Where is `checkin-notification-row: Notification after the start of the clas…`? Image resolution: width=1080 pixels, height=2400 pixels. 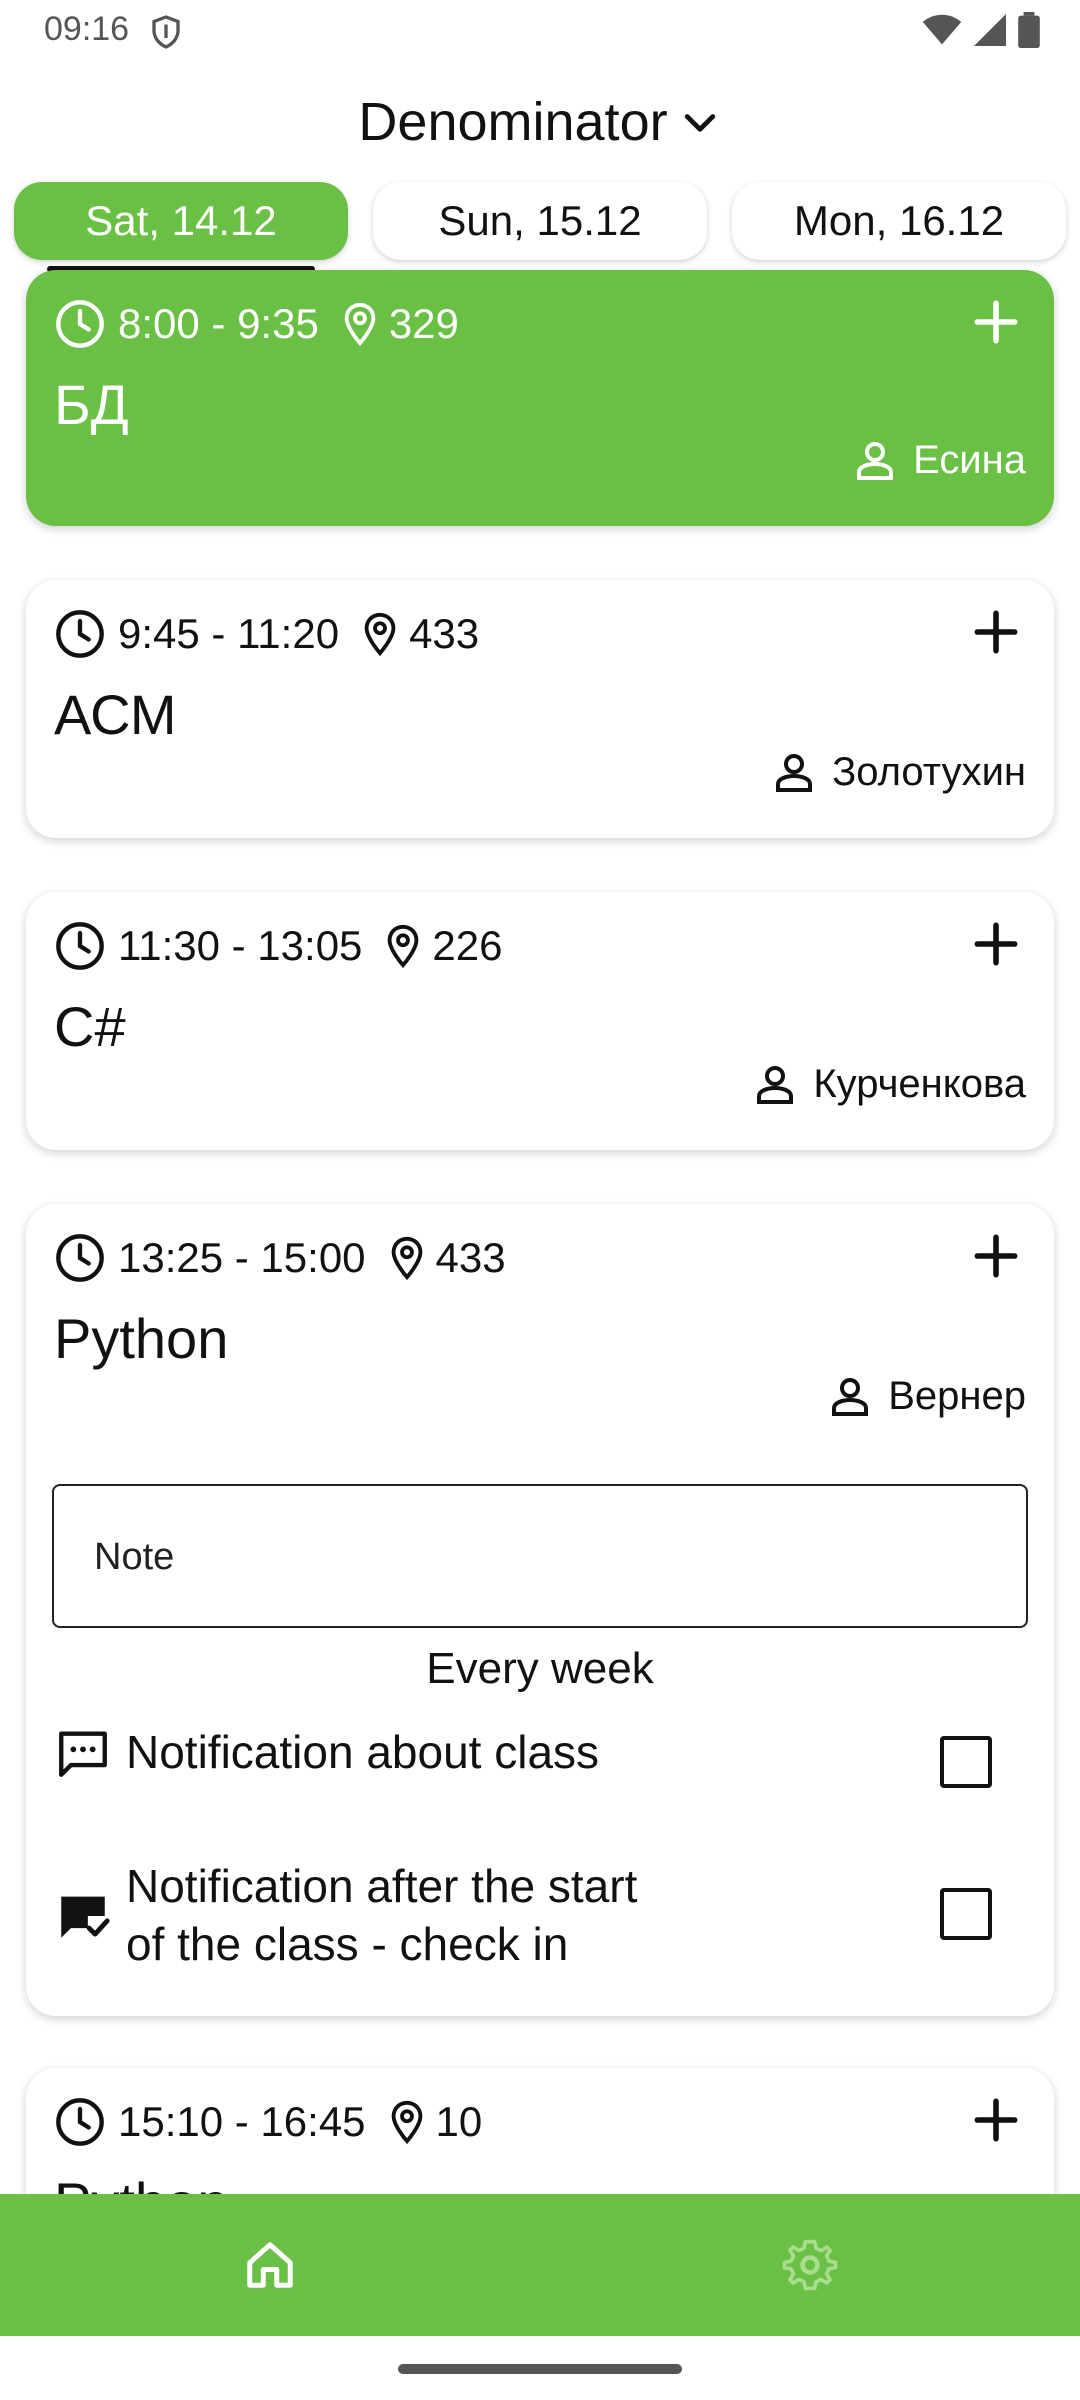
checkin-notification-row: Notification after the start of the clas… is located at coordinates (345, 1915).